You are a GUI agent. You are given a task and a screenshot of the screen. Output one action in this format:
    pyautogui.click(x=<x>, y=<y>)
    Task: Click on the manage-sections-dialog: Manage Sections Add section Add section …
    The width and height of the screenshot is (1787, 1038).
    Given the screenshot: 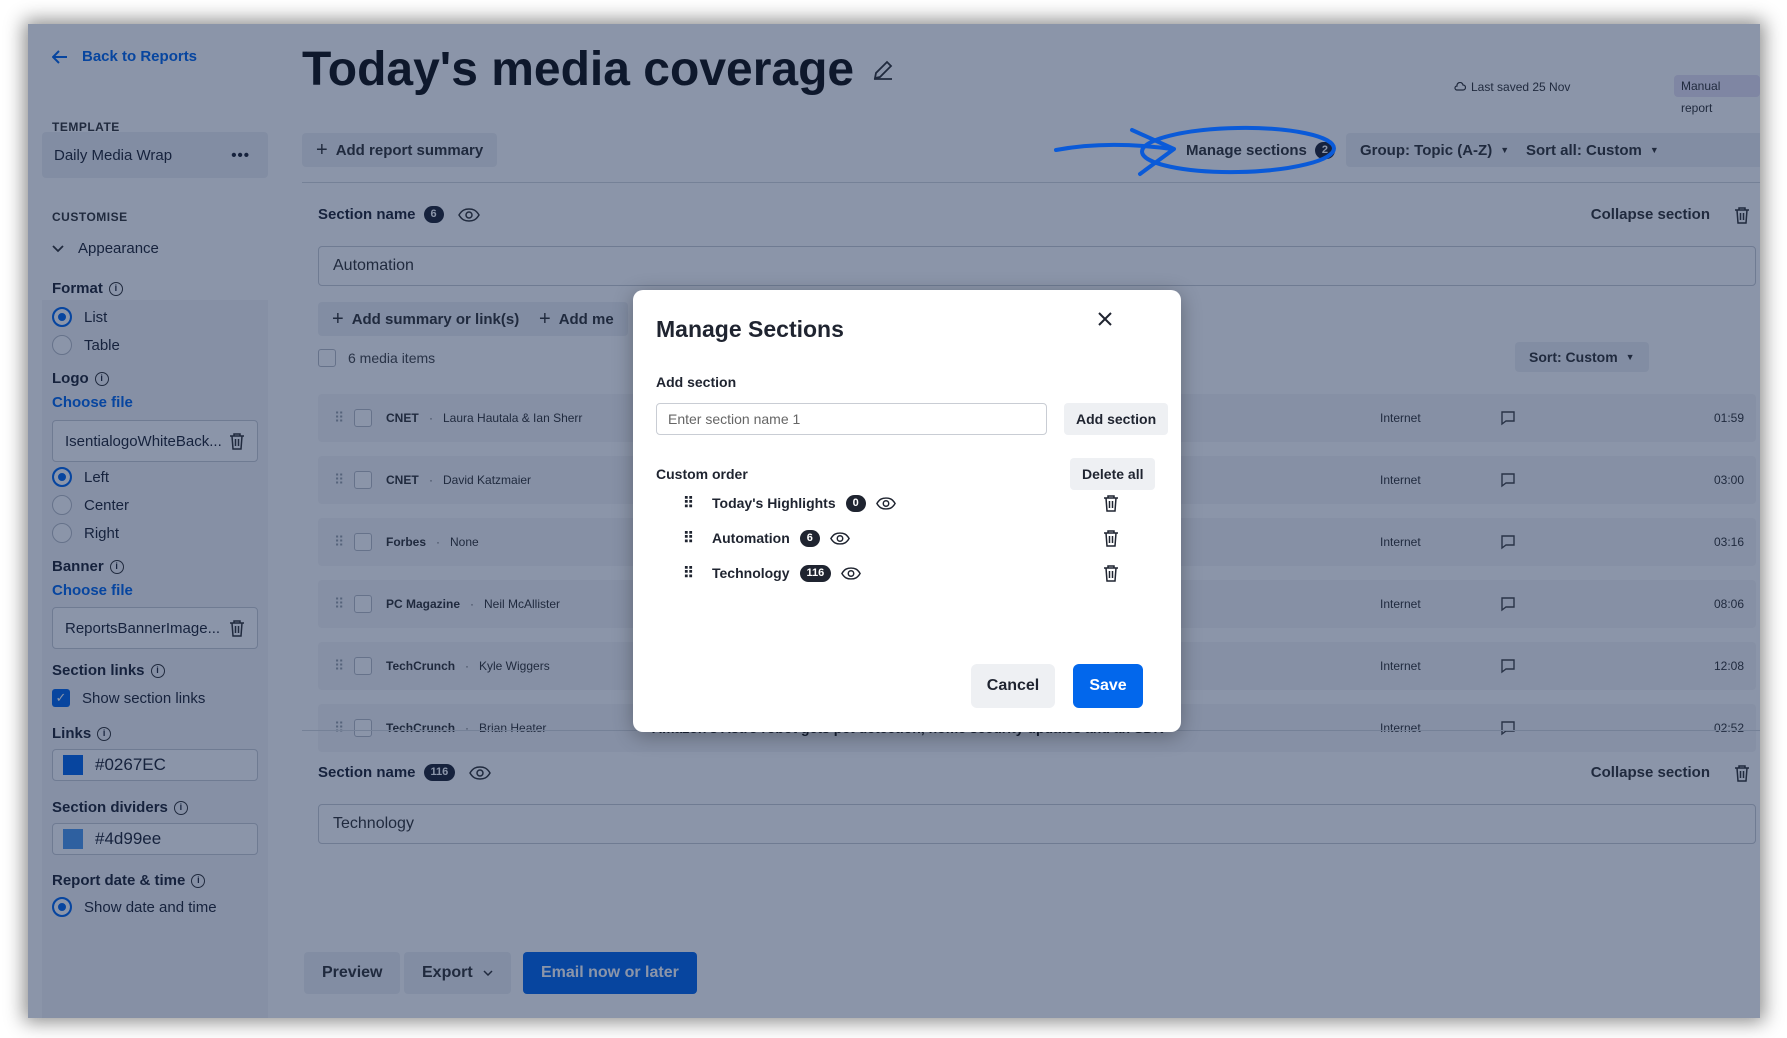 What is the action you would take?
    pyautogui.click(x=907, y=511)
    